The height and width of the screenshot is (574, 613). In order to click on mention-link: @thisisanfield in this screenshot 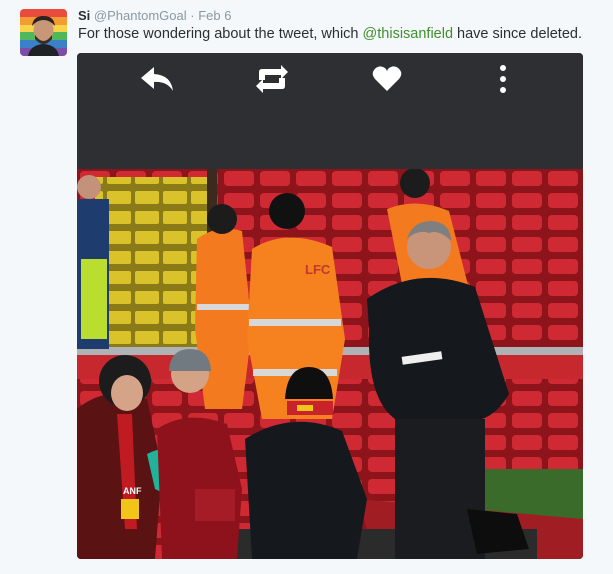, I will do `click(408, 34)`.